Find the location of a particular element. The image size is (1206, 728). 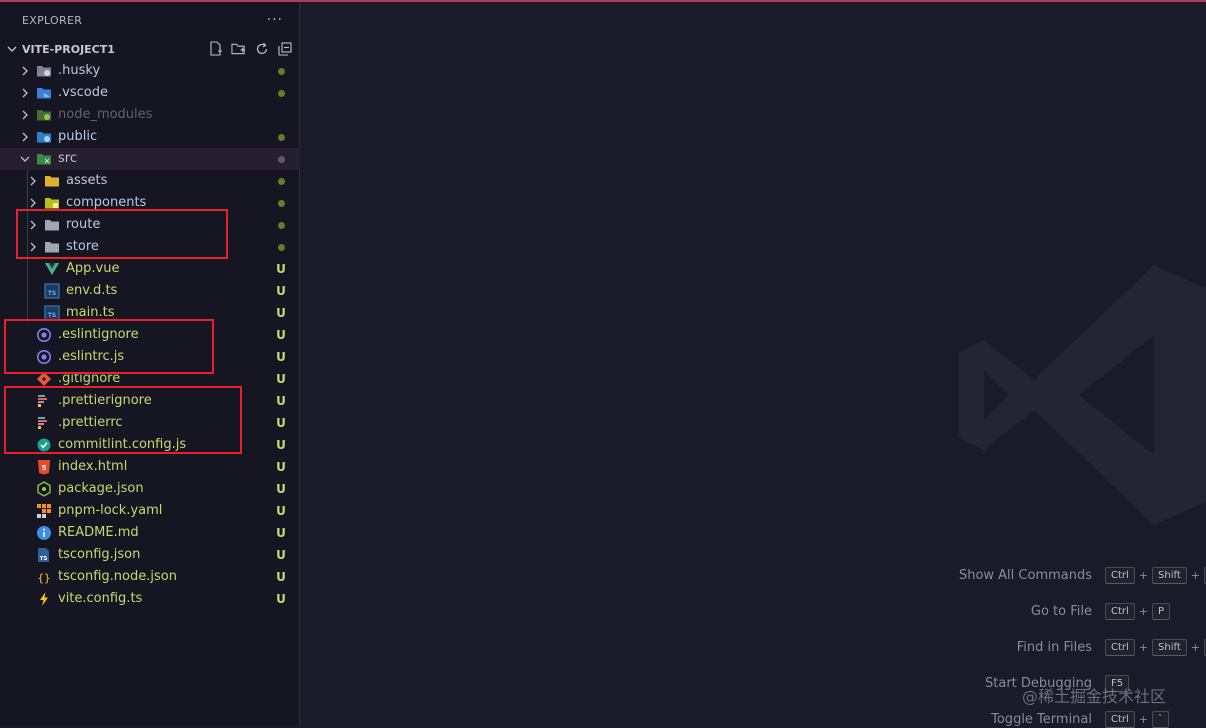

shortcut-hint: Go to File is located at coordinates (996, 611).